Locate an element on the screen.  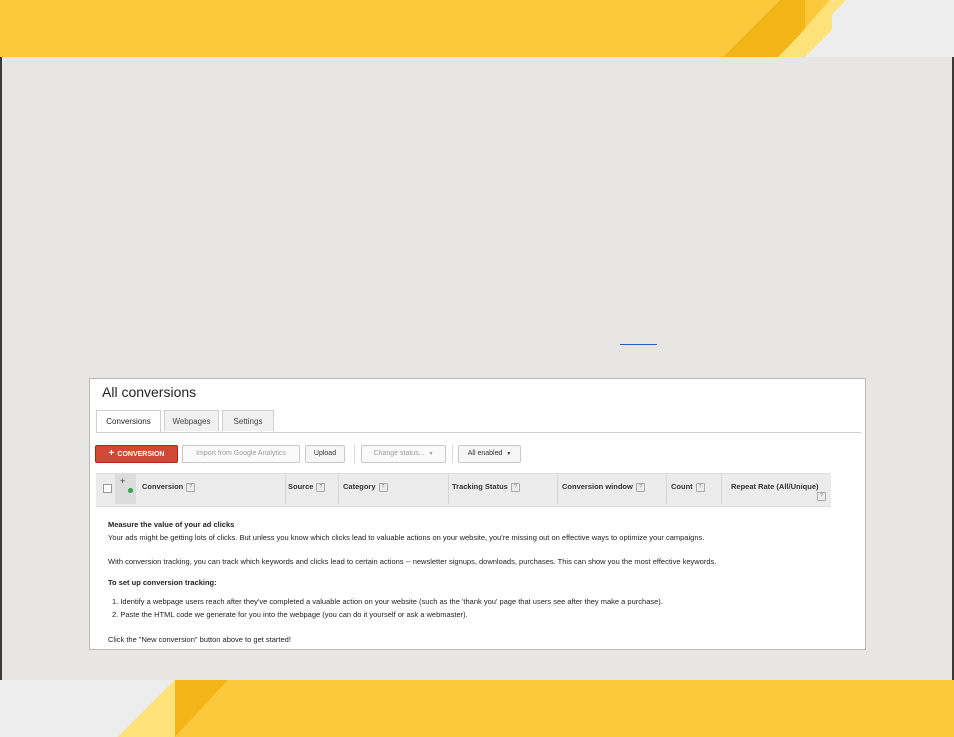
column-count: Count? is located at coordinates (688, 487).